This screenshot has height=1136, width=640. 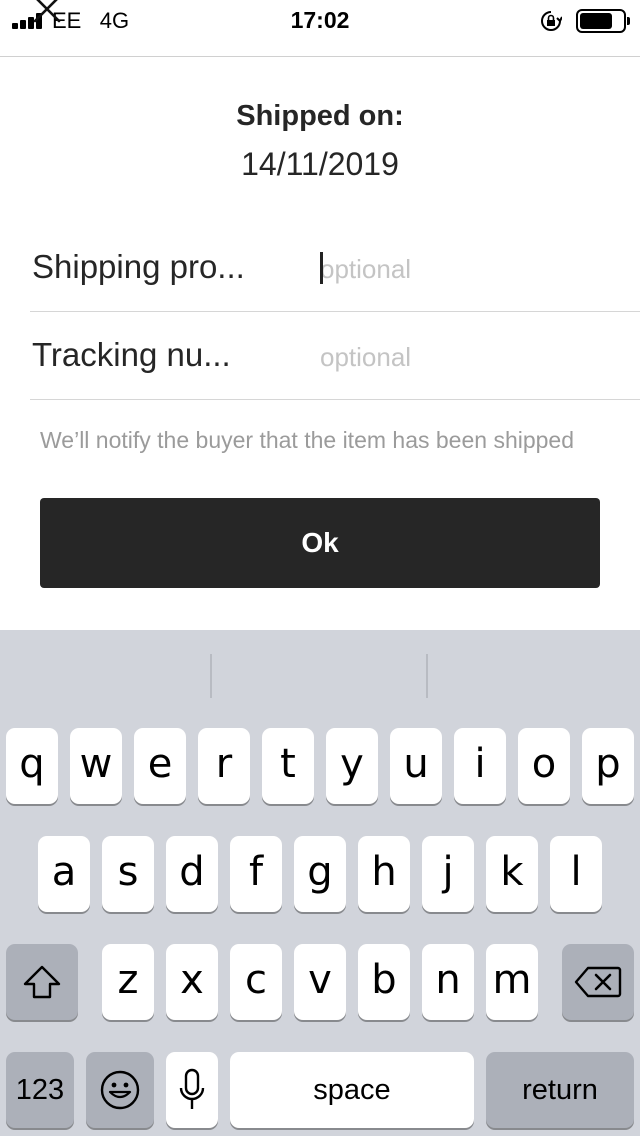 I want to click on key-c: c, so click(x=256, y=982).